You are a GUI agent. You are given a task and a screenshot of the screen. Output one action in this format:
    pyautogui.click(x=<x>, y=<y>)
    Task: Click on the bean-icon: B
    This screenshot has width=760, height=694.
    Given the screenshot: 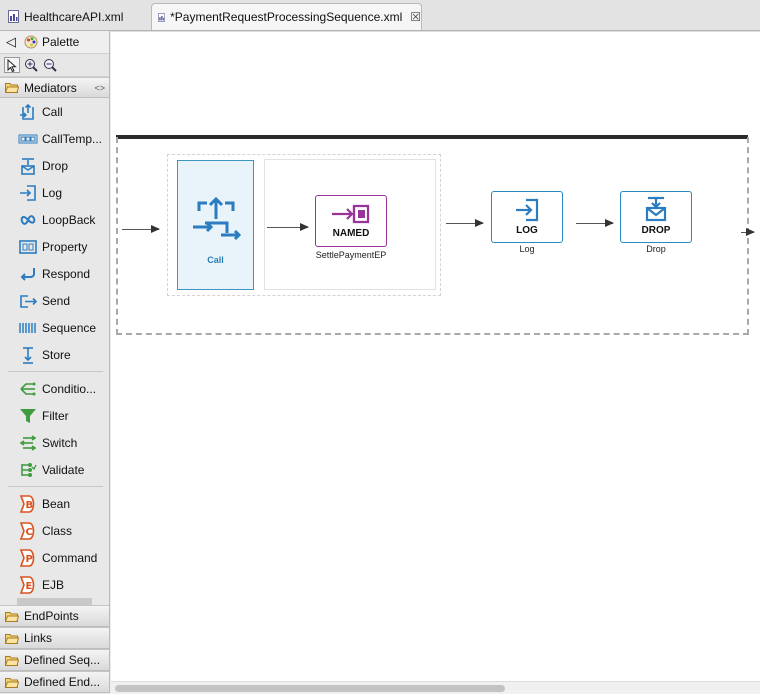 What is the action you would take?
    pyautogui.click(x=28, y=504)
    